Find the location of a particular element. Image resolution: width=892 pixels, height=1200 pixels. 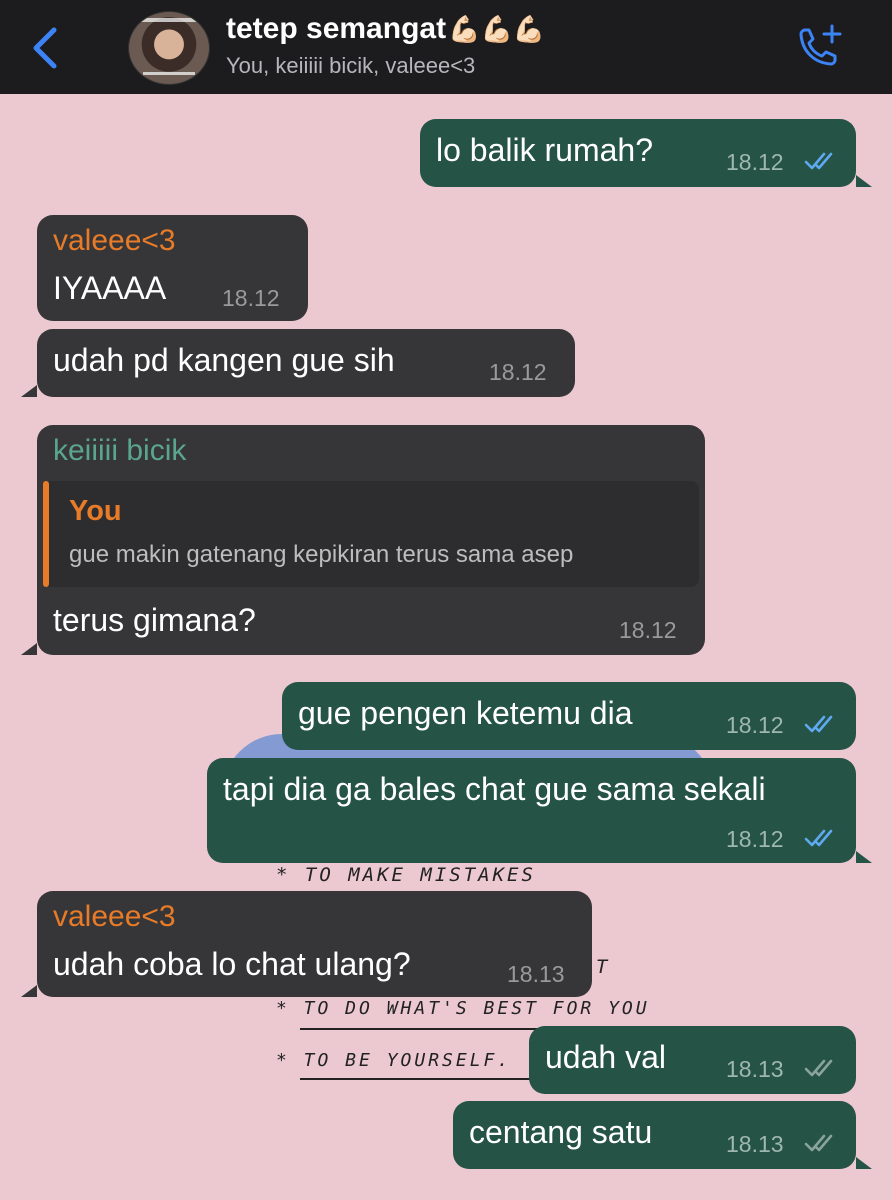

add-call-icon is located at coordinates (820, 45).